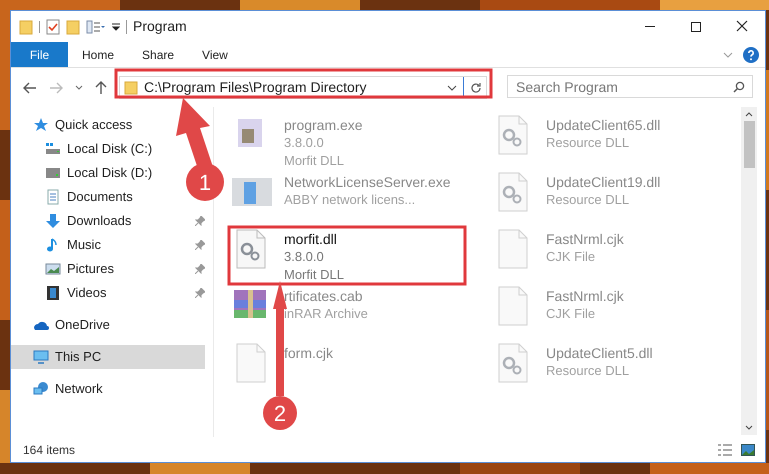  I want to click on checklist-icon, so click(53, 26).